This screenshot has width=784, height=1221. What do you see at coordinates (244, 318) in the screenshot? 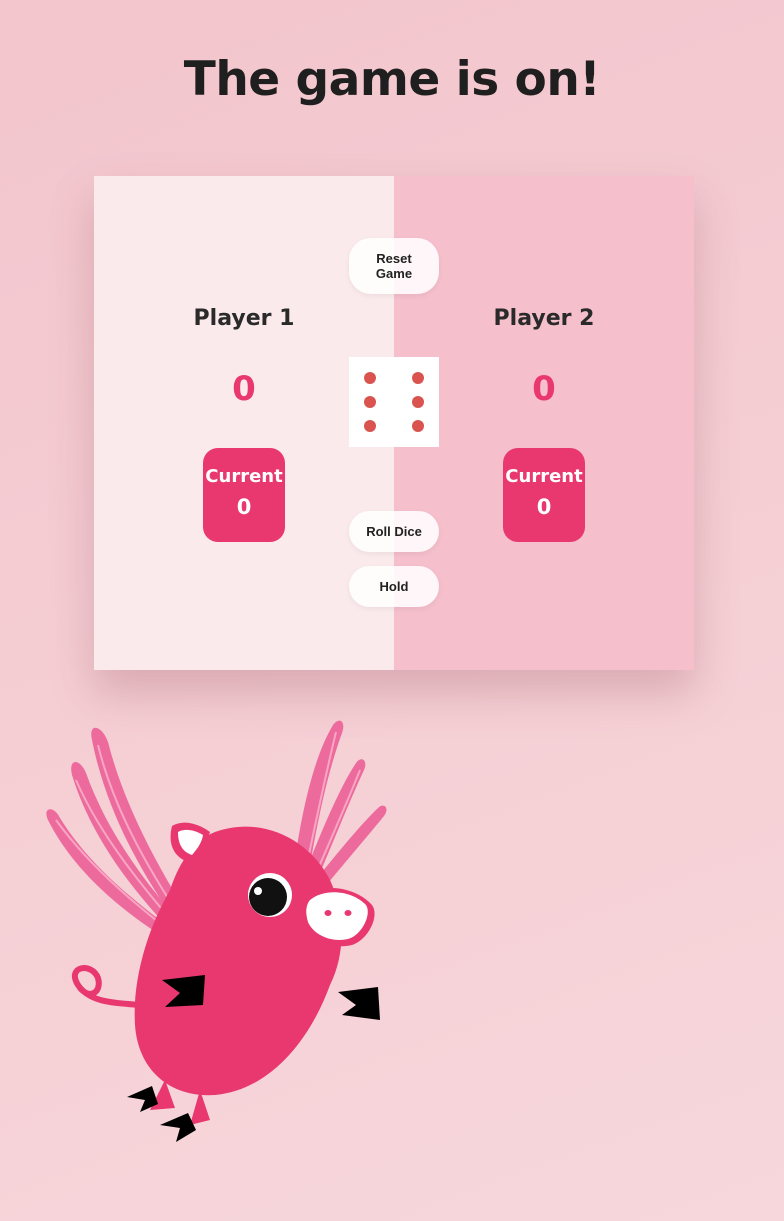
I see `player-1-name: Player 1` at bounding box center [244, 318].